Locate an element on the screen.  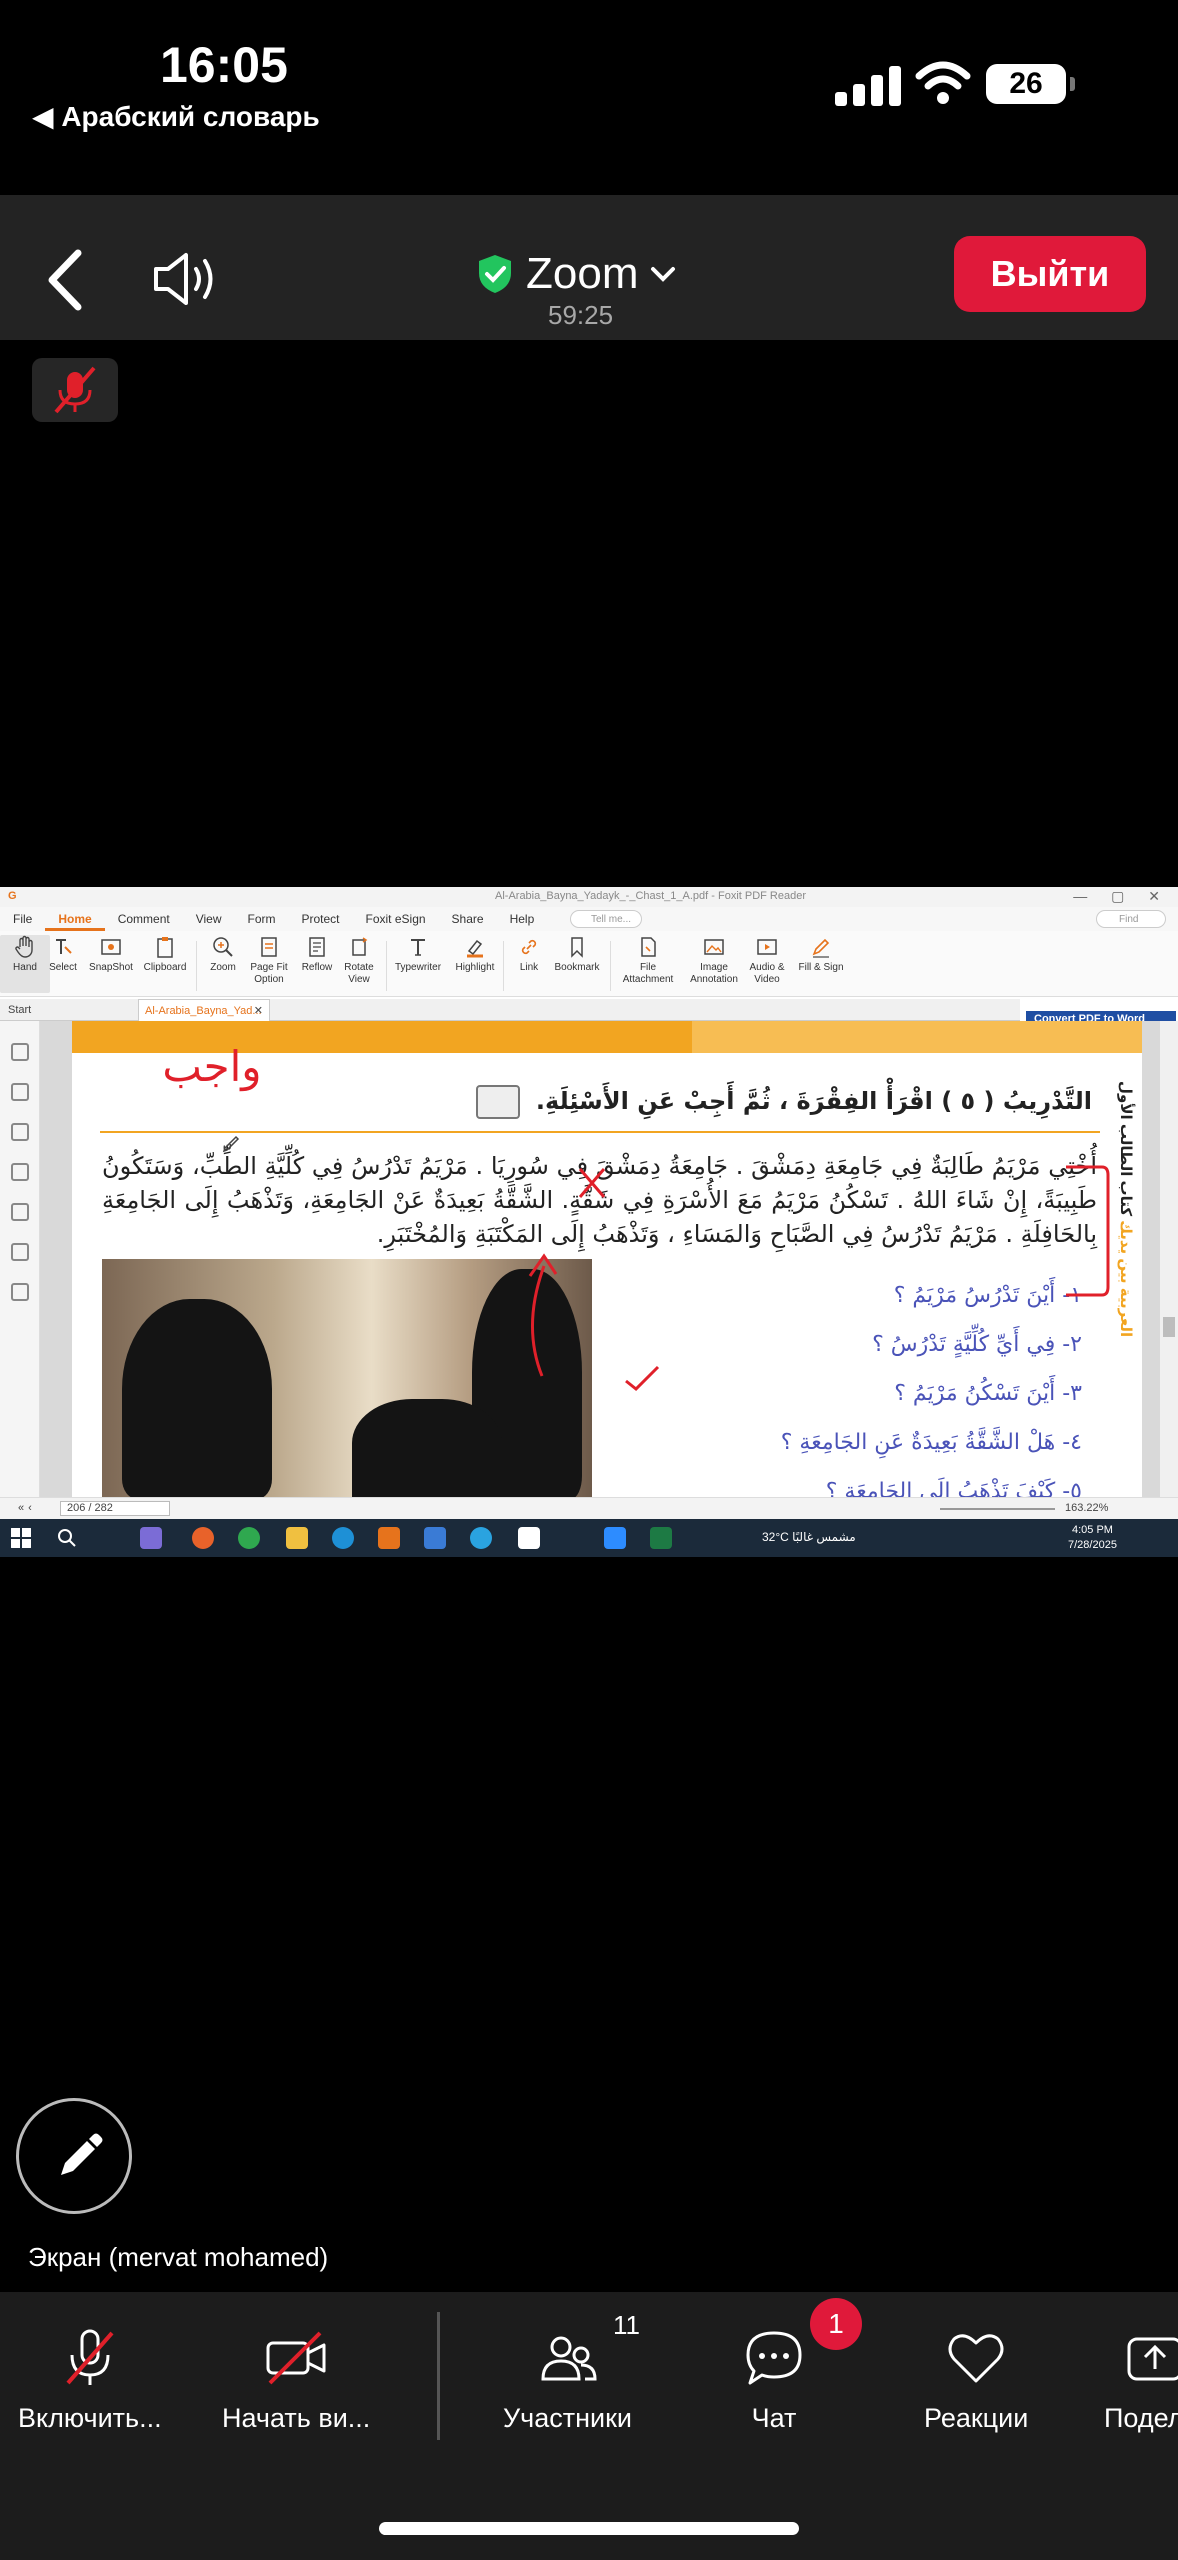
menu-file: File is located at coordinates (22, 919).